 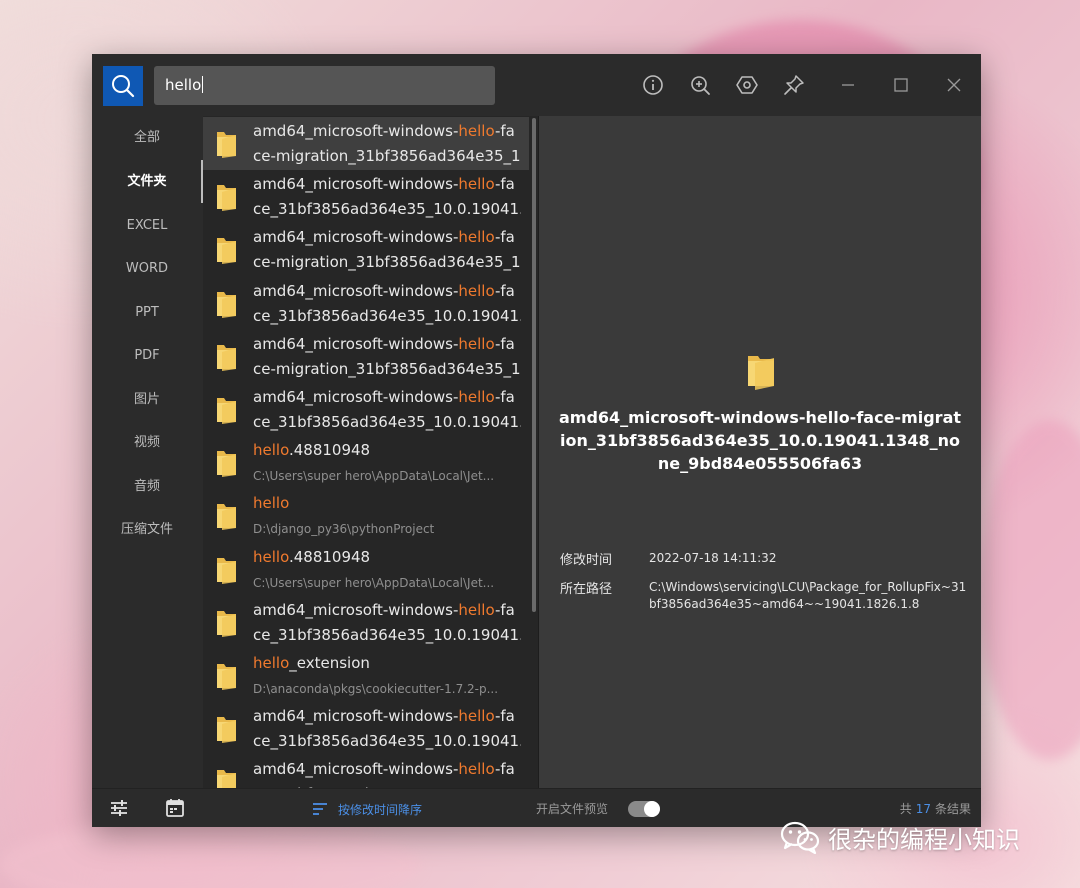 I want to click on sidebar-item-folders: 文件夹, so click(x=147, y=181).